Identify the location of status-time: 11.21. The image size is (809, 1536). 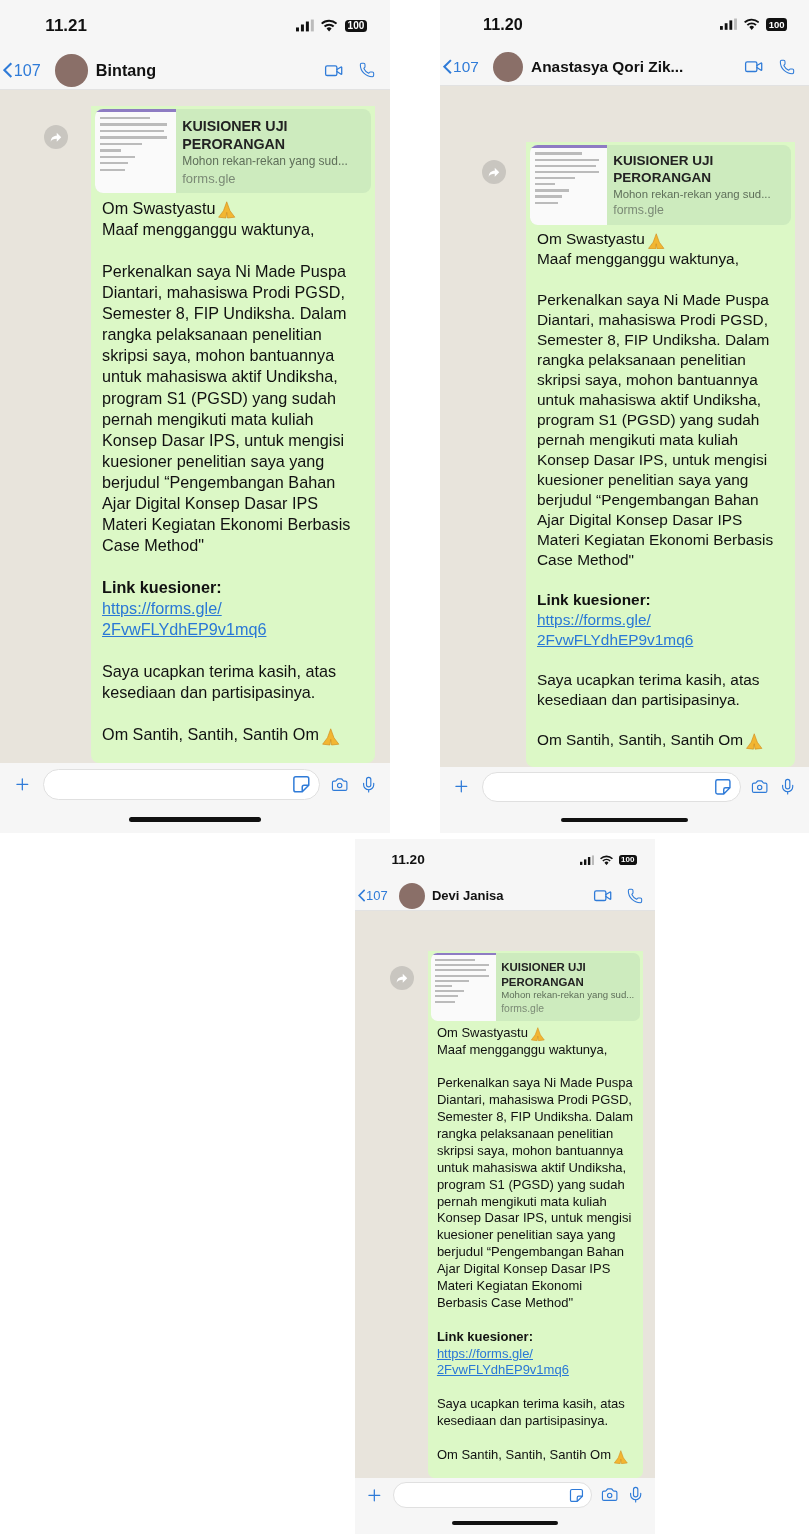
(66, 25).